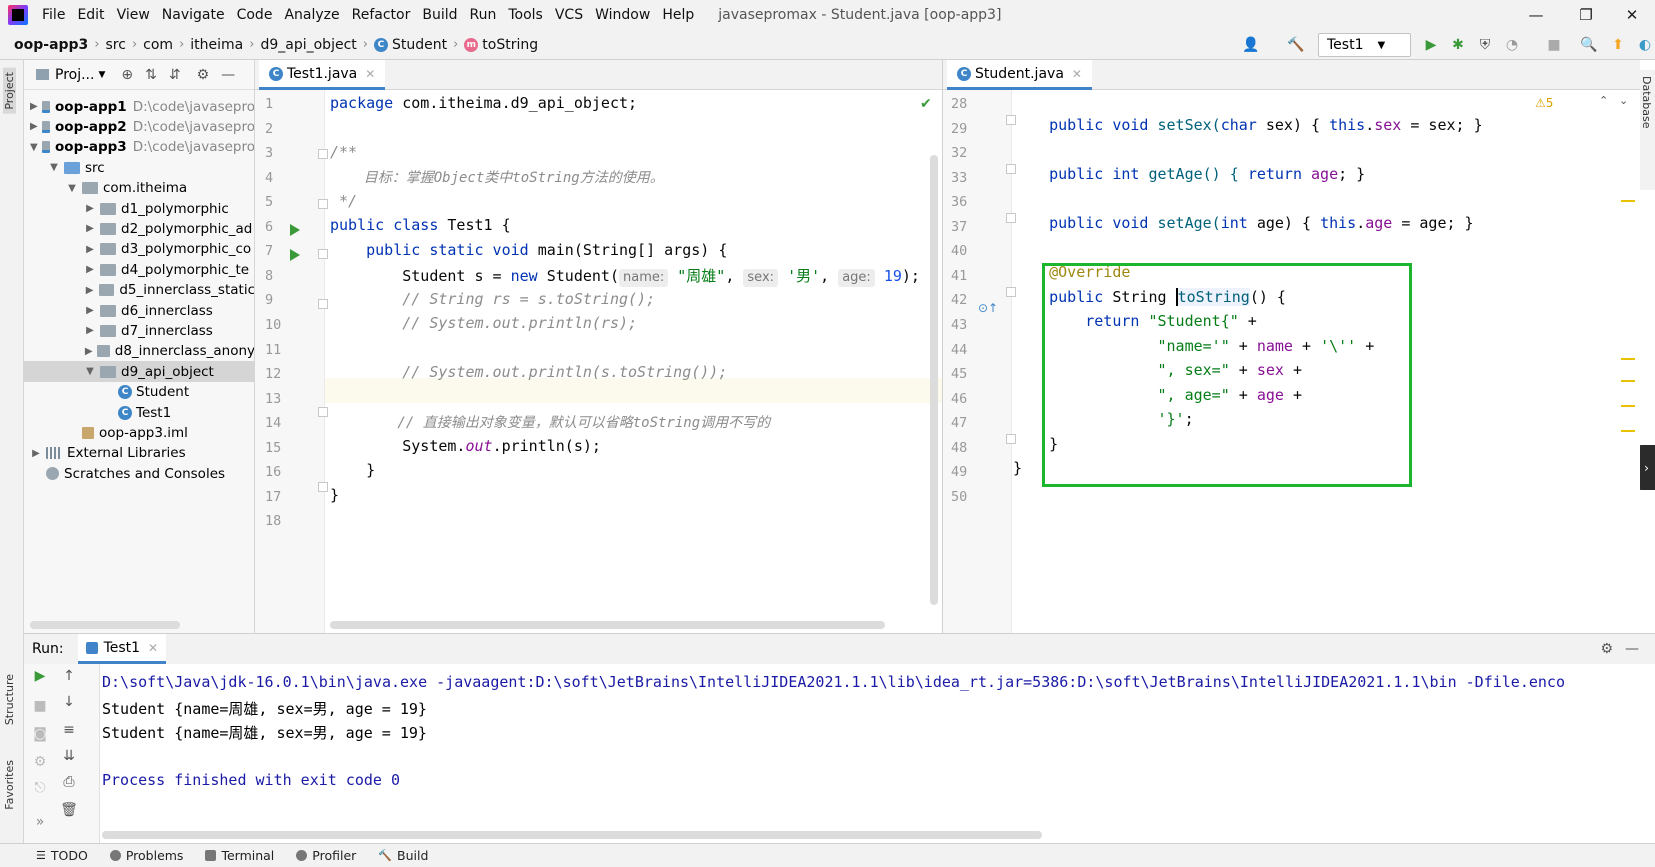  What do you see at coordinates (53, 15) in the screenshot?
I see `menu-file: File` at bounding box center [53, 15].